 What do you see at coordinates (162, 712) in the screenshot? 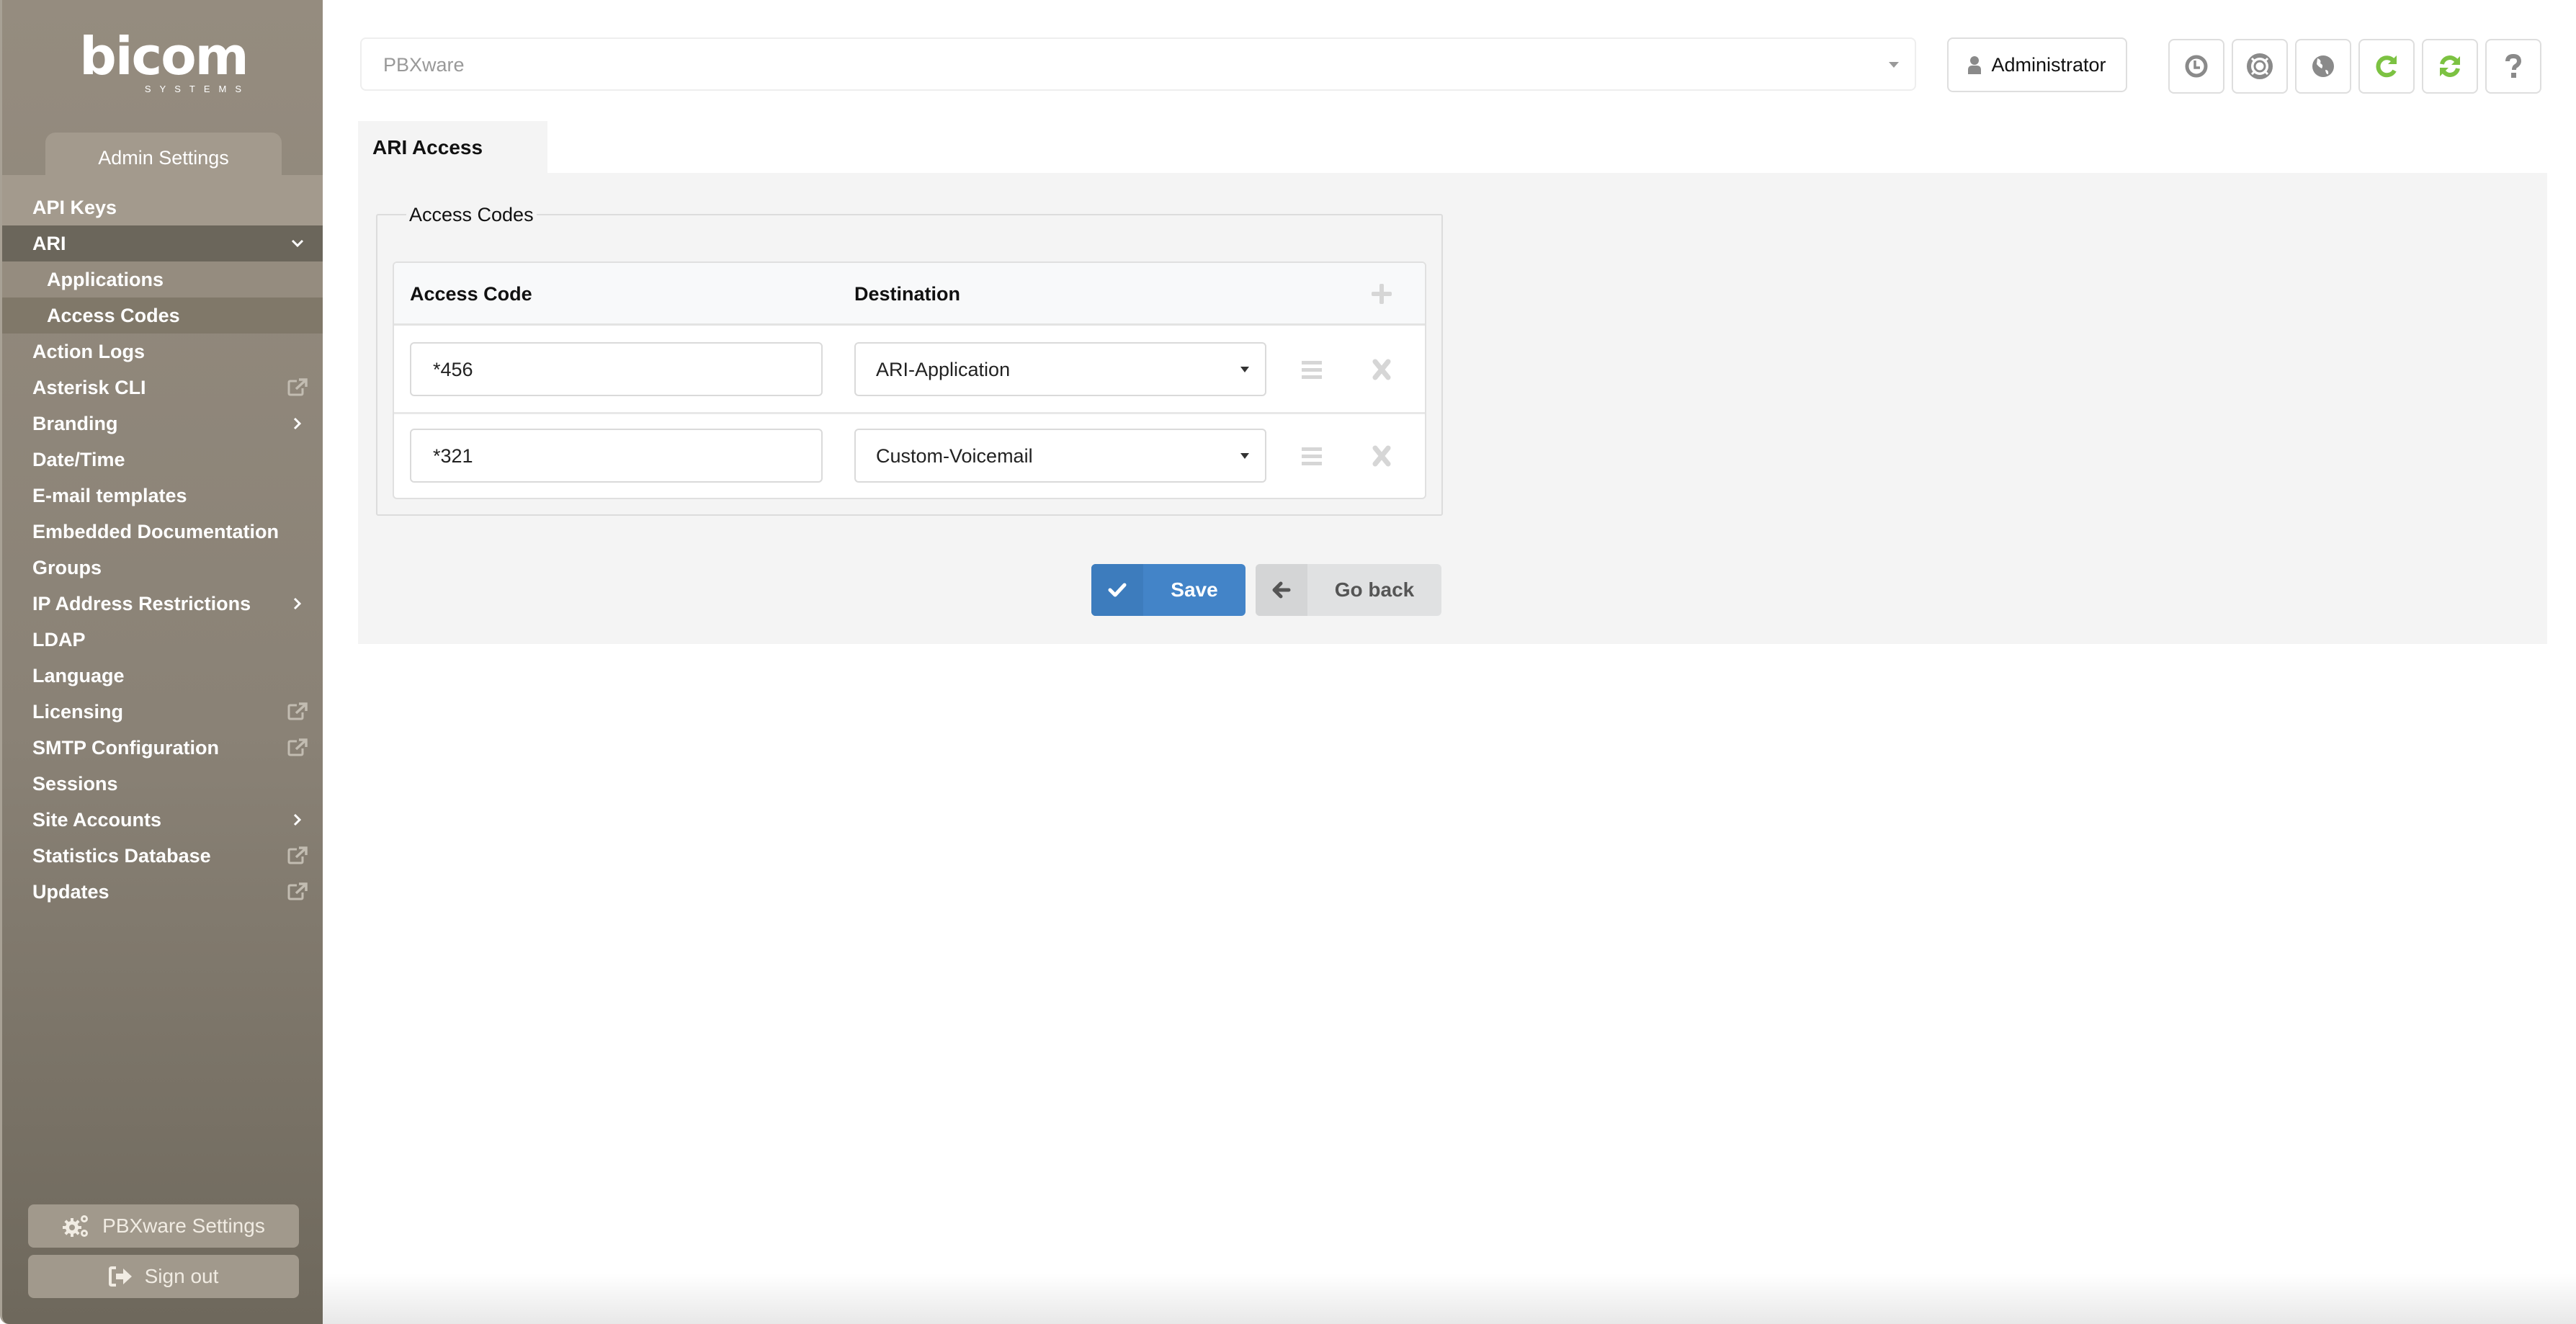
I see `sidebar-item-licensing: Licensing` at bounding box center [162, 712].